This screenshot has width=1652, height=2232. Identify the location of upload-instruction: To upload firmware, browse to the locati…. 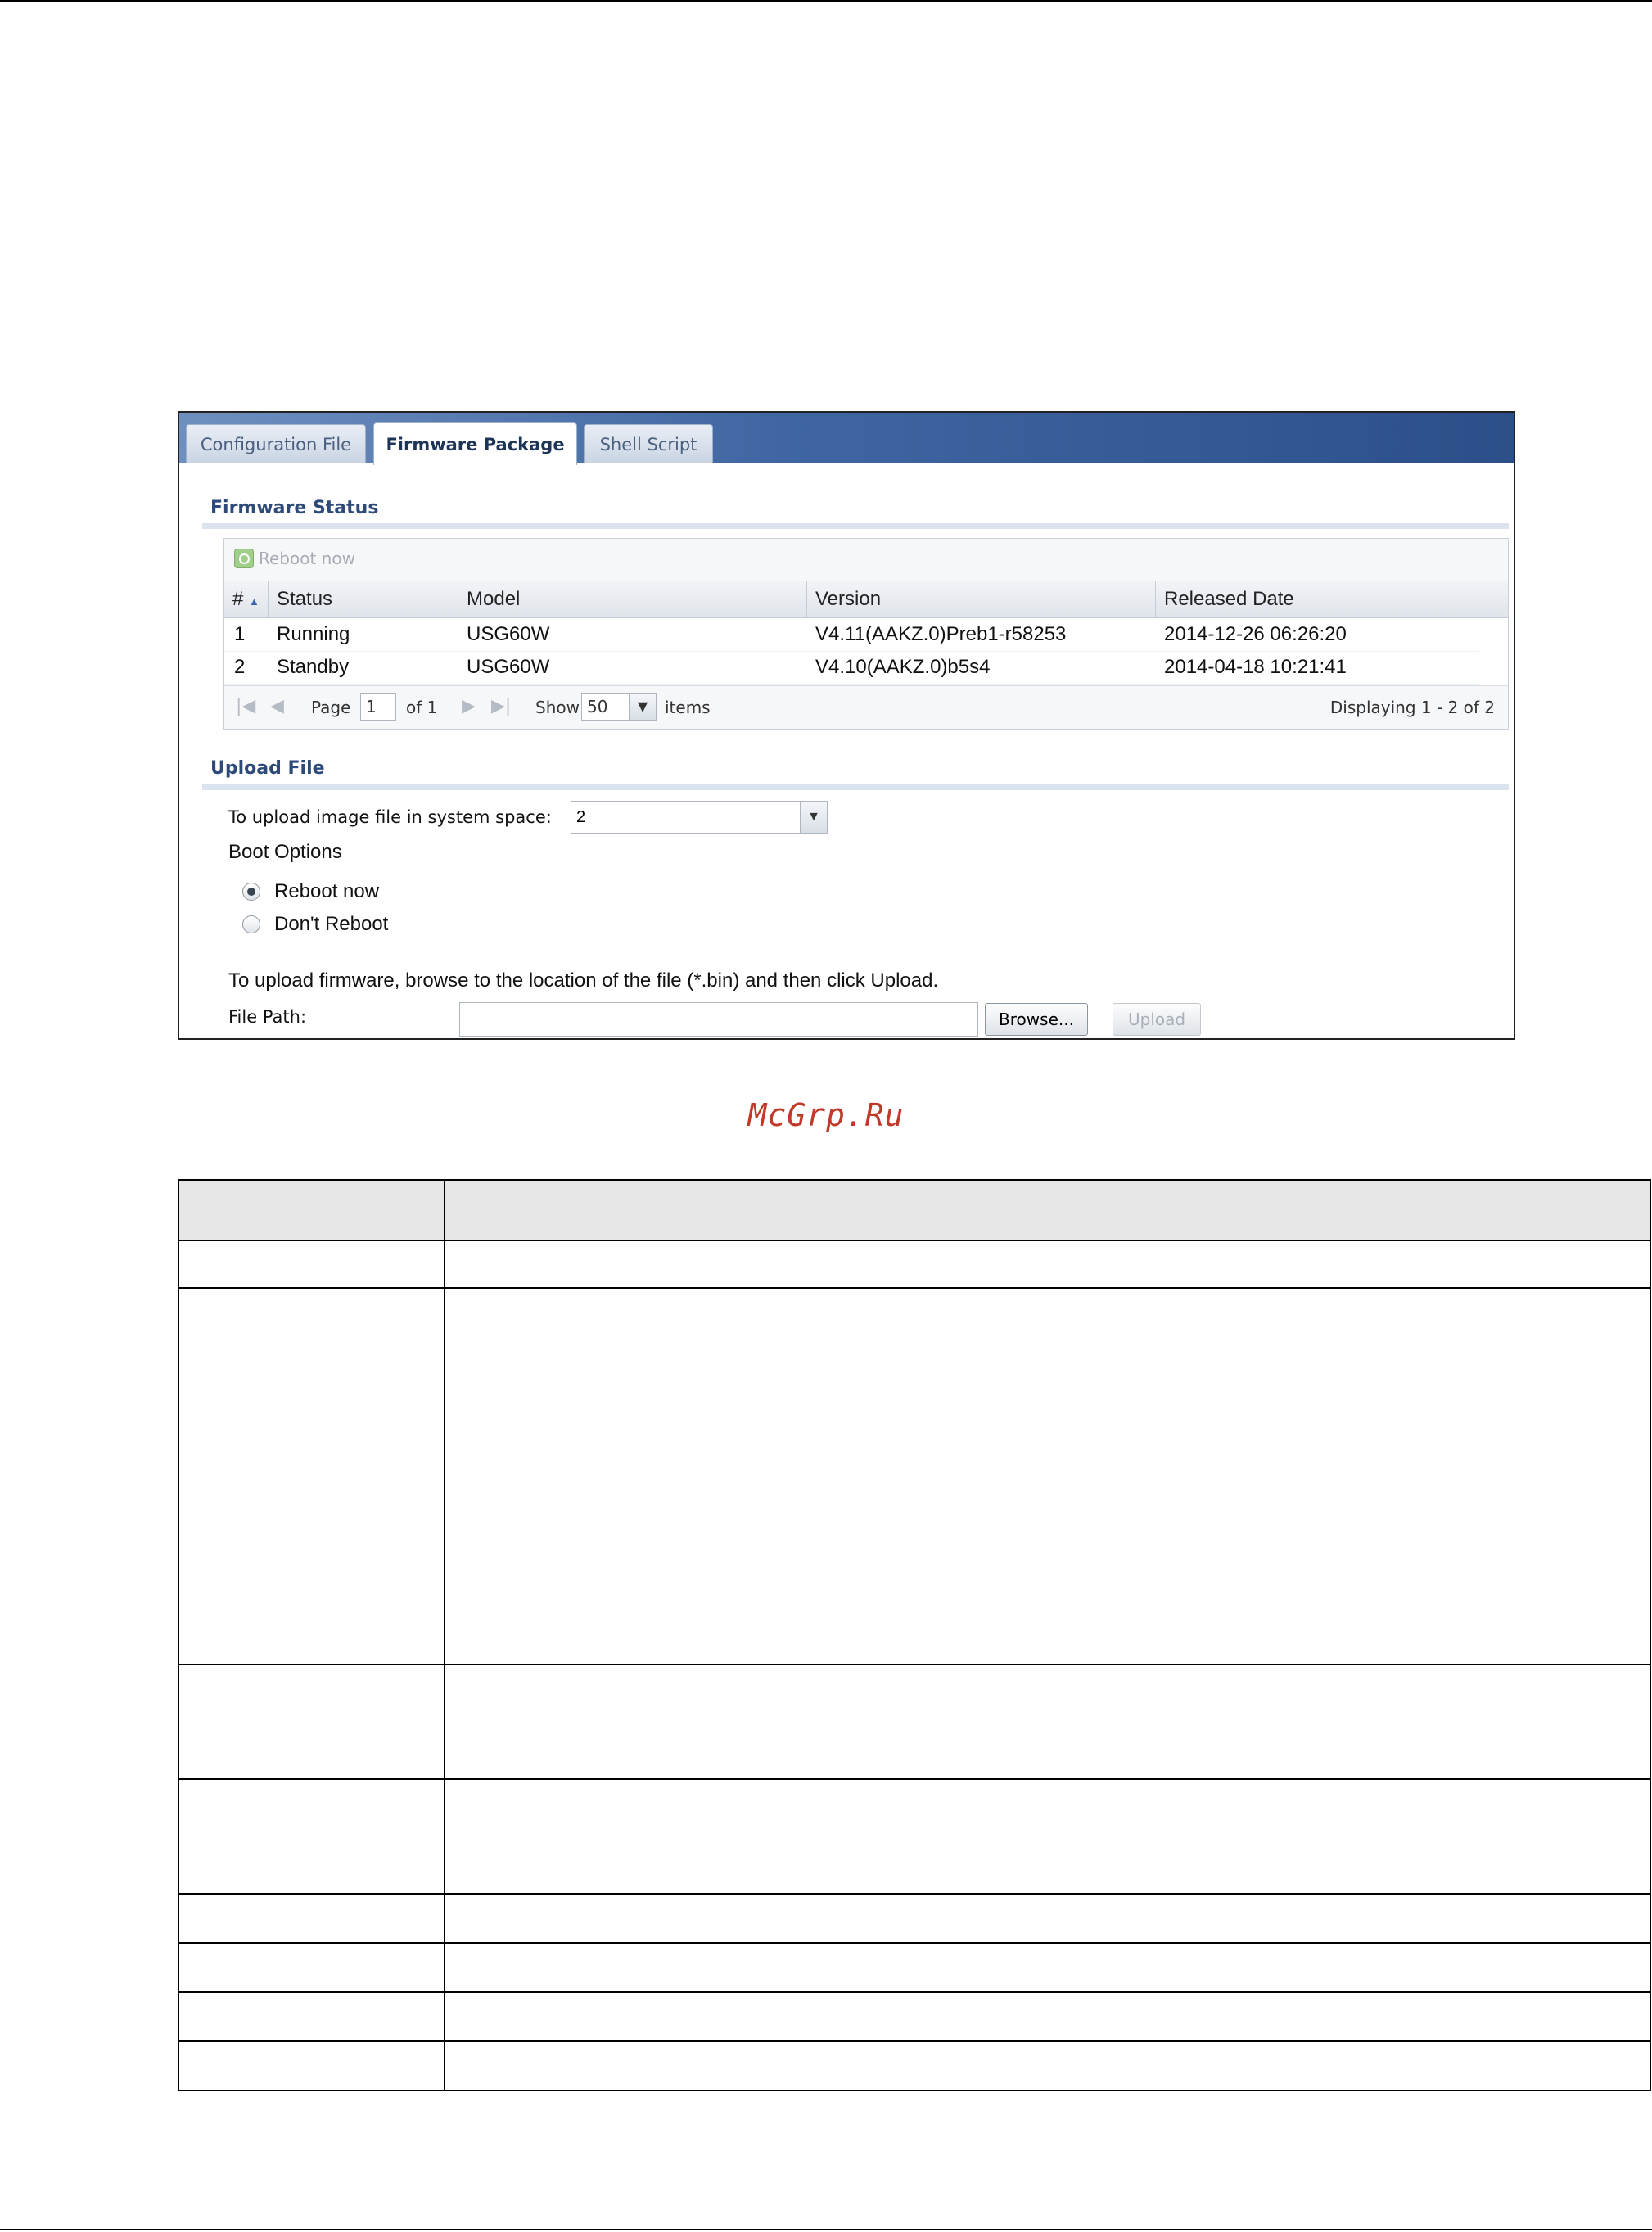
(583, 980).